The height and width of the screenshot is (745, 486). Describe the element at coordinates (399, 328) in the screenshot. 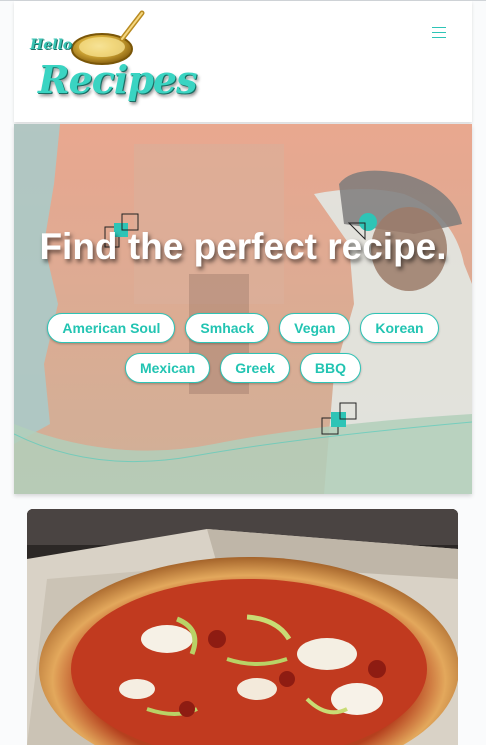

I see `tag-korean: Korean` at that location.